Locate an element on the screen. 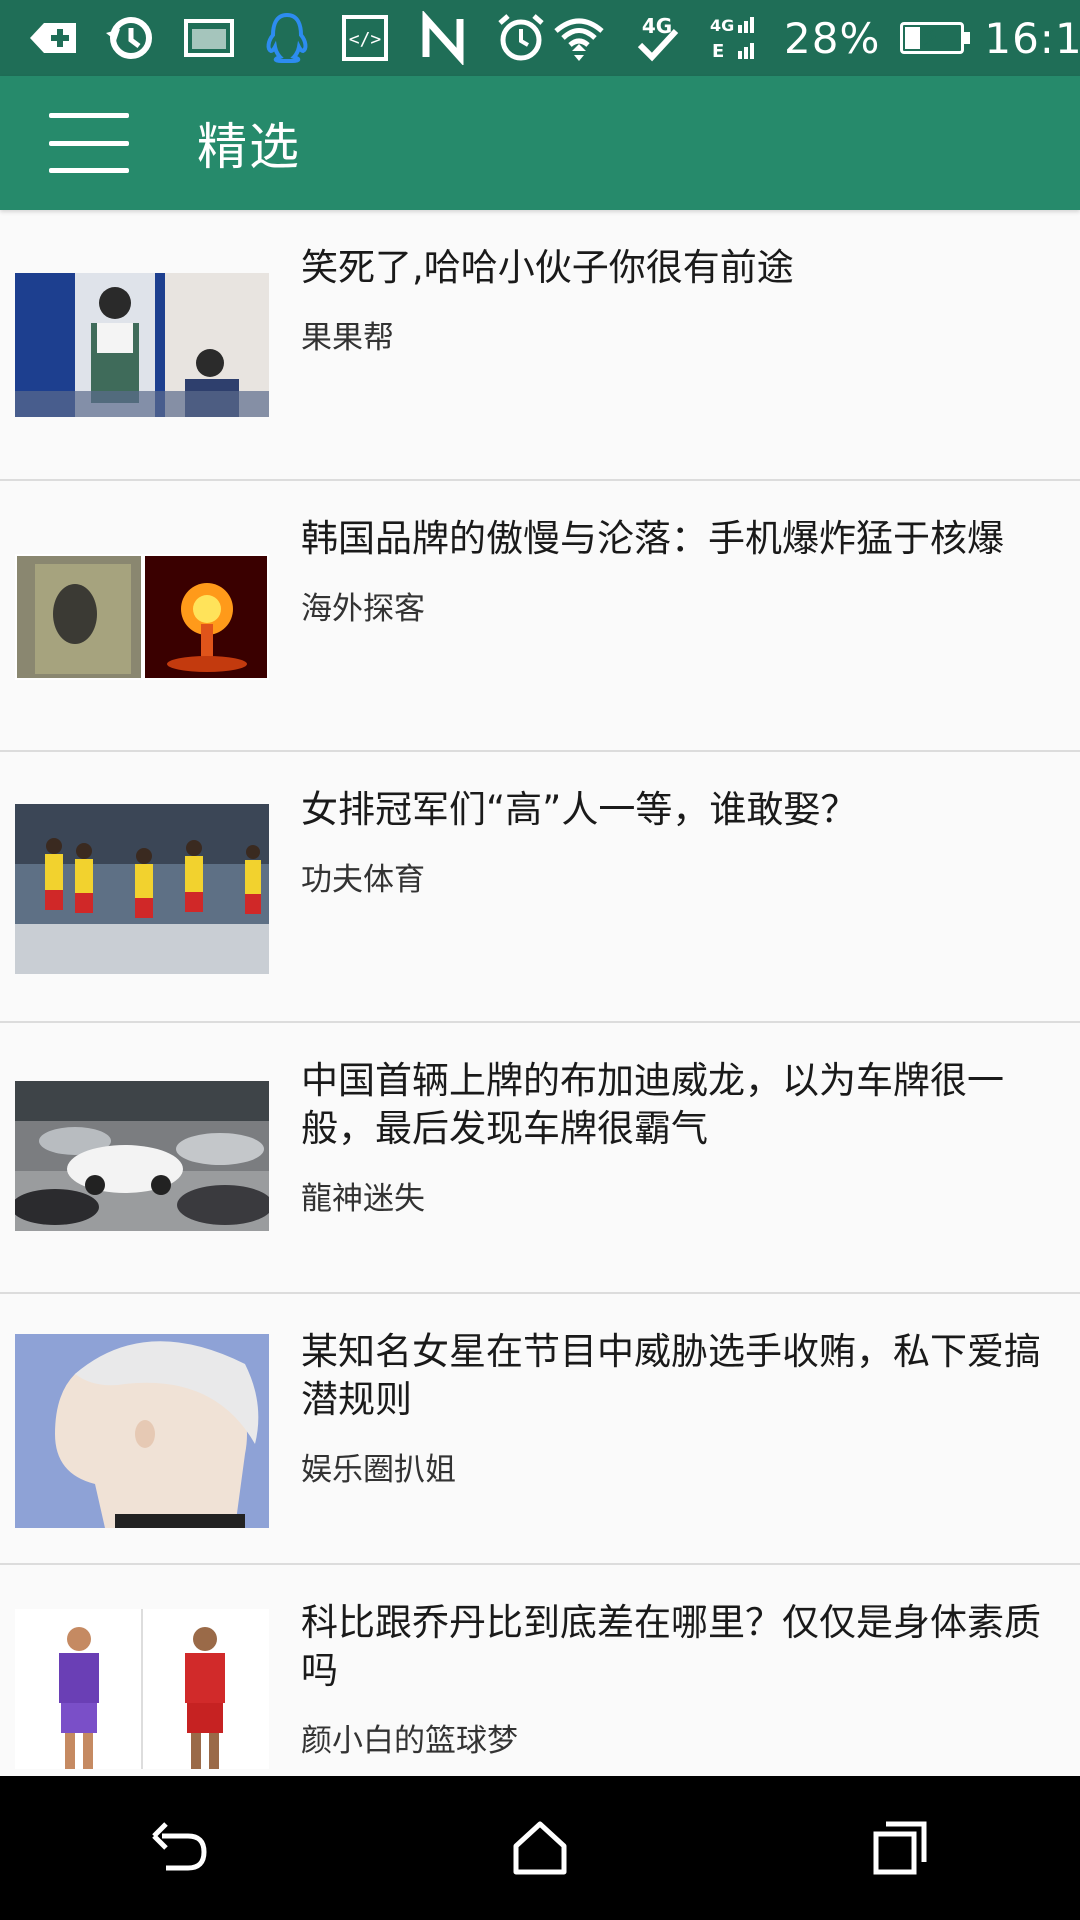  wifi-icon is located at coordinates (579, 38).